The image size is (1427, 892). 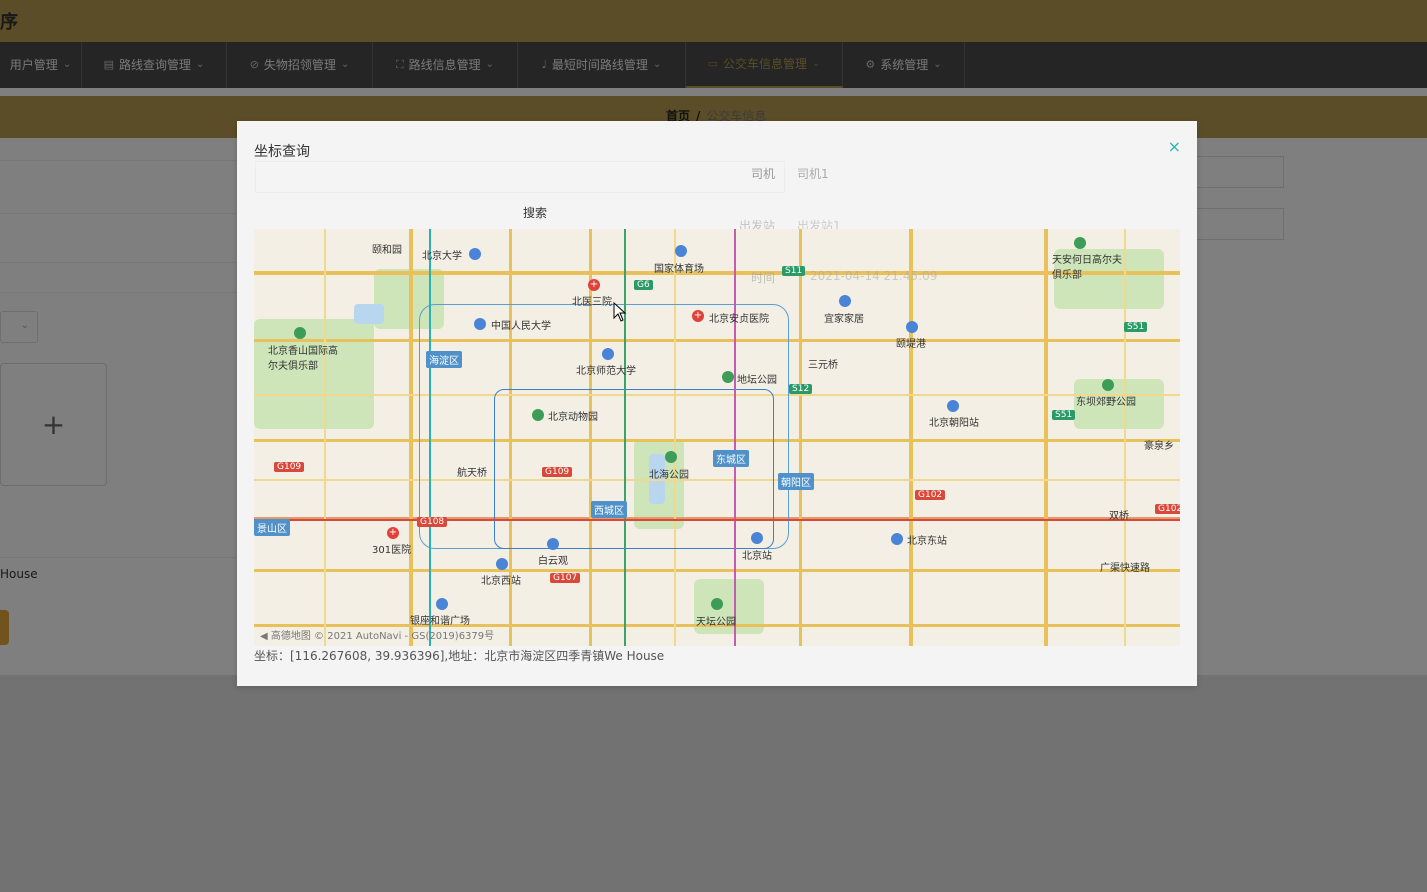 What do you see at coordinates (553, 544) in the screenshot?
I see `temple-icon` at bounding box center [553, 544].